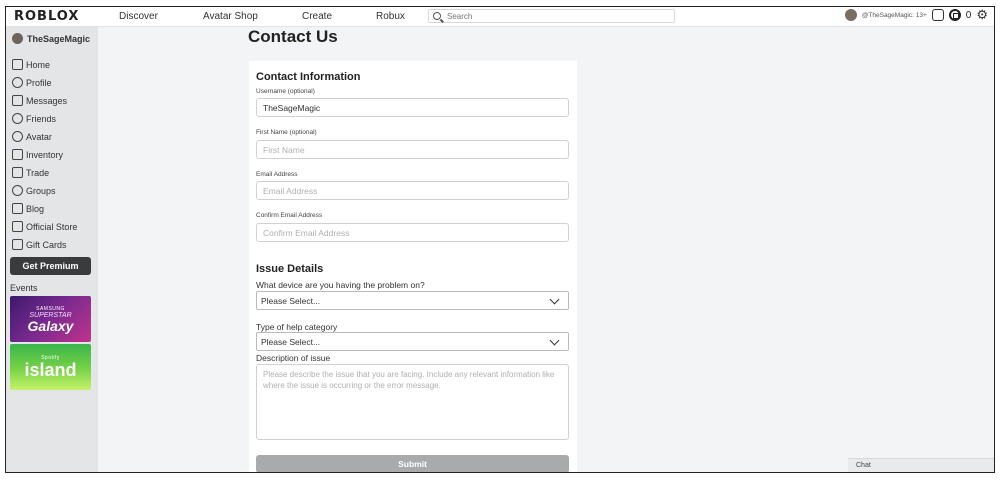  I want to click on description-textarea, so click(412, 402).